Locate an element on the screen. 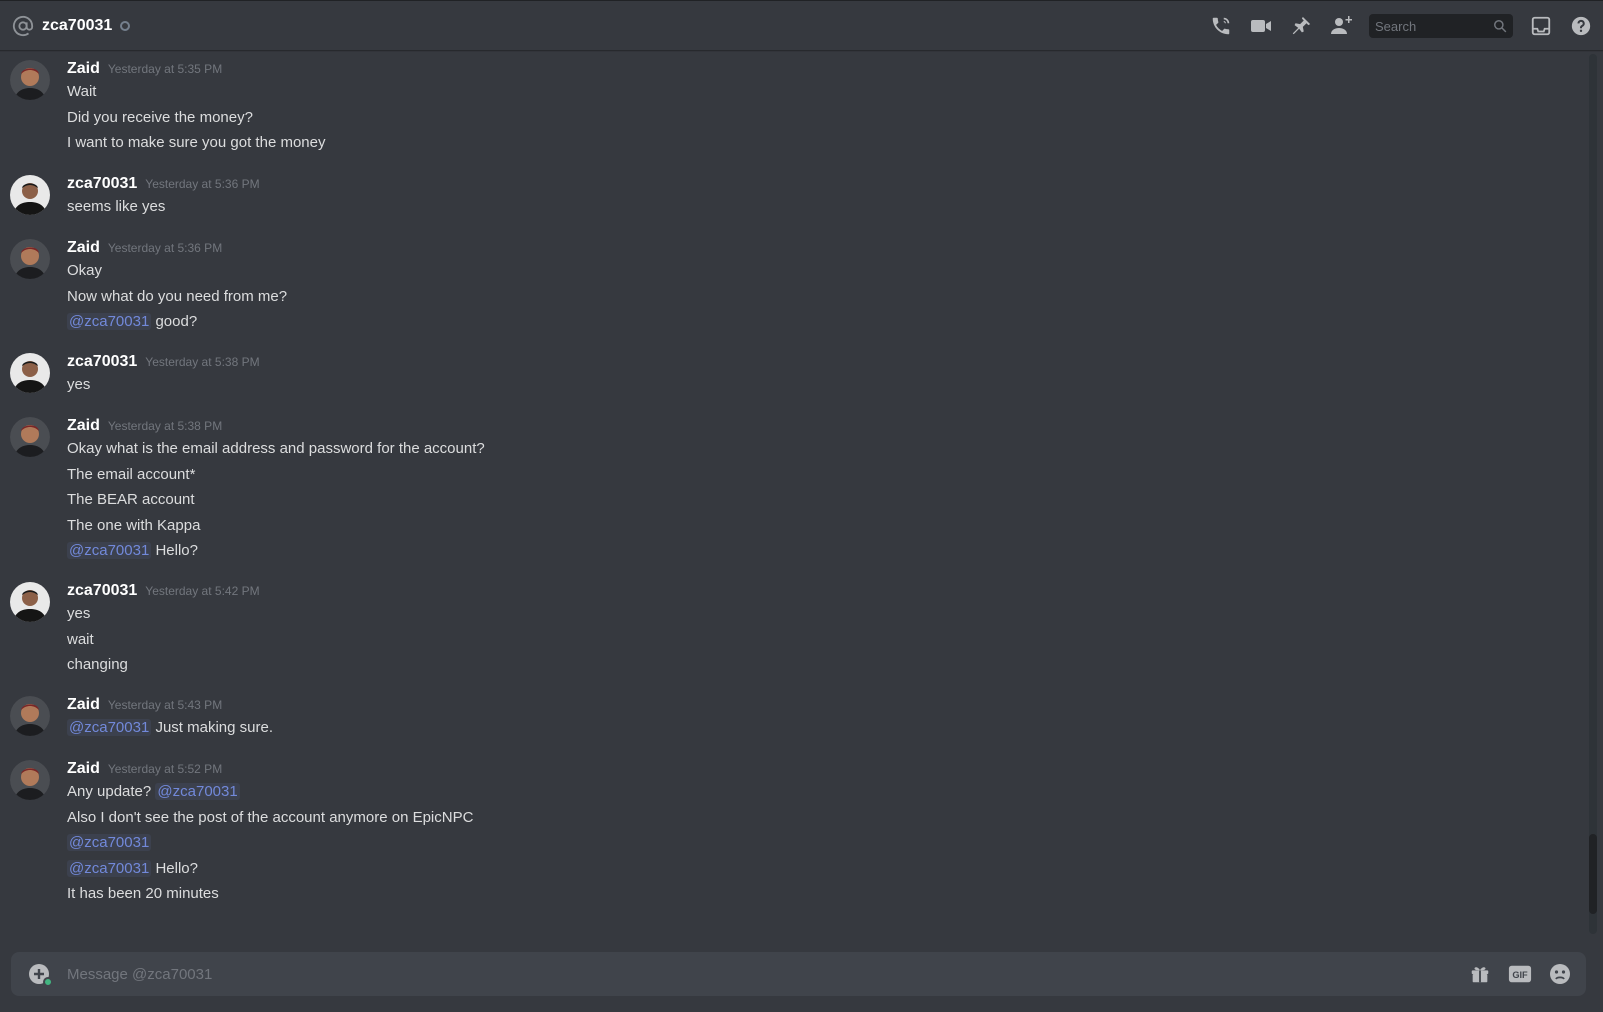  message-composer: GIF is located at coordinates (798, 974).